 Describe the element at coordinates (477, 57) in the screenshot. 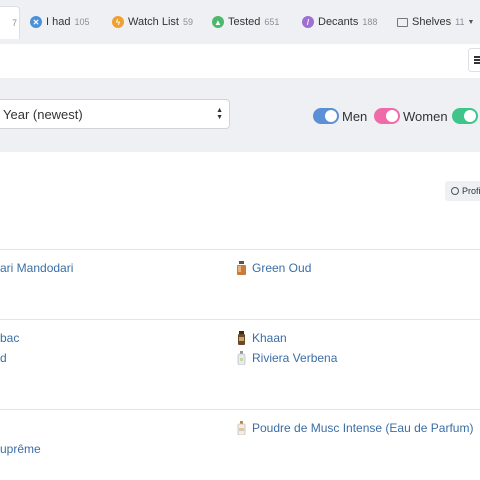

I see `hamburger-icon` at that location.